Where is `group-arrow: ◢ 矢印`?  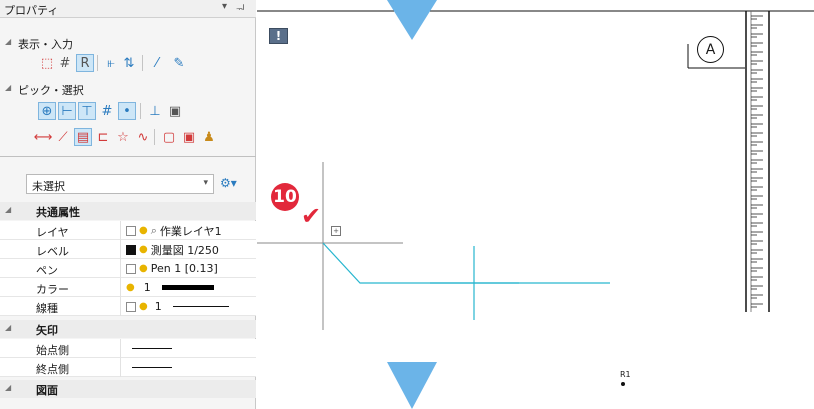 group-arrow: ◢ 矢印 is located at coordinates (128, 329).